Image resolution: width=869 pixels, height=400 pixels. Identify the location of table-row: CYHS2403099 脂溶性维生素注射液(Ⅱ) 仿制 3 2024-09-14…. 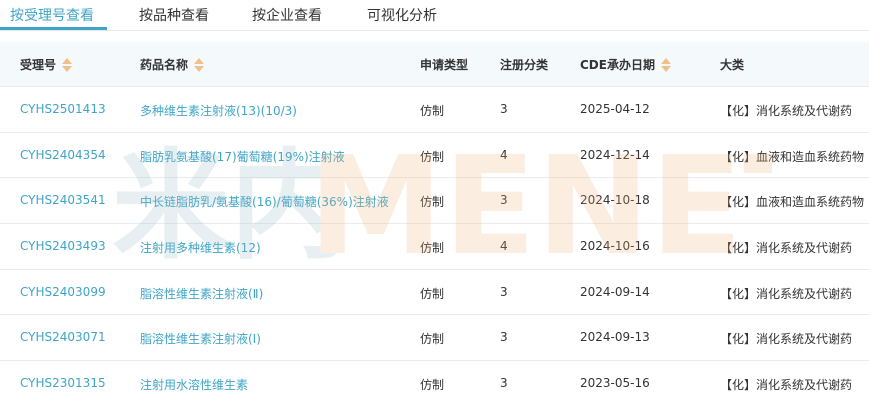
(434, 293).